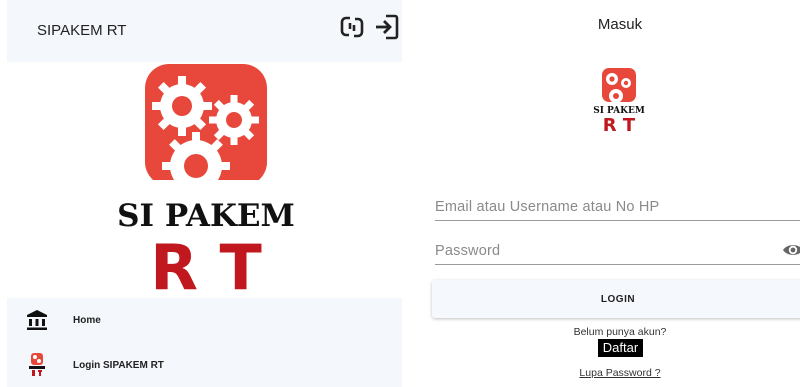 The width and height of the screenshot is (800, 387). I want to click on password-field-wrapper, so click(617, 251).